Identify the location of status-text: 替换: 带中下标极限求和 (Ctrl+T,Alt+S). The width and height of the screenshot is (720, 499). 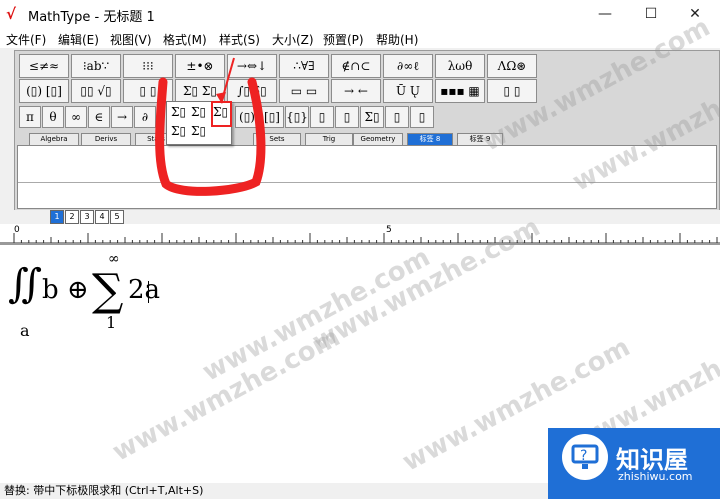
(104, 490).